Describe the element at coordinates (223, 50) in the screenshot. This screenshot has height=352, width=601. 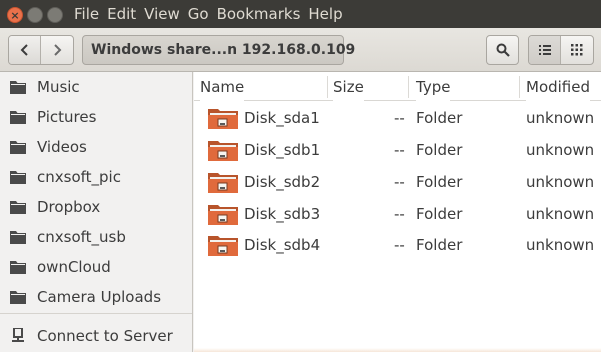
I see `location-path: Windows share...n 192.168.0.109` at that location.